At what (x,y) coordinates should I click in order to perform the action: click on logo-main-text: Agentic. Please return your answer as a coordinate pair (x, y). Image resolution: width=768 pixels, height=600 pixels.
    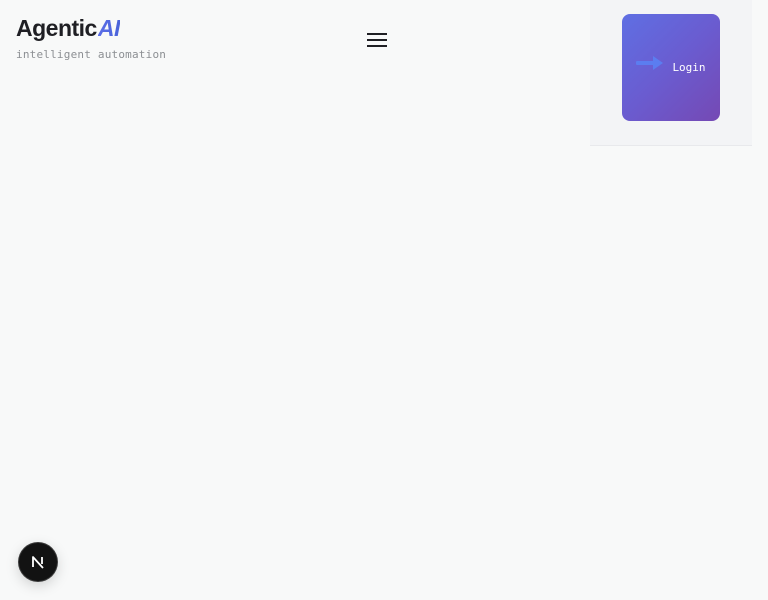
    Looking at the image, I should click on (56, 28).